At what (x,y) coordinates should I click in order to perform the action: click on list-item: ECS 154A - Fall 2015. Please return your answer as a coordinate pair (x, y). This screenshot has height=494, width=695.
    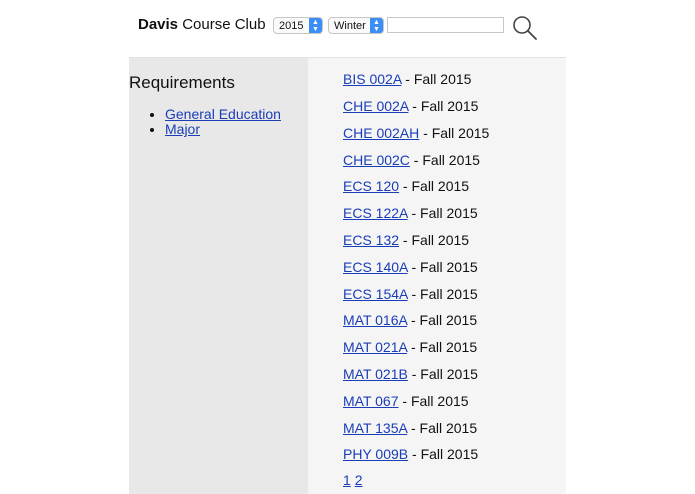
    Looking at the image, I should click on (410, 294).